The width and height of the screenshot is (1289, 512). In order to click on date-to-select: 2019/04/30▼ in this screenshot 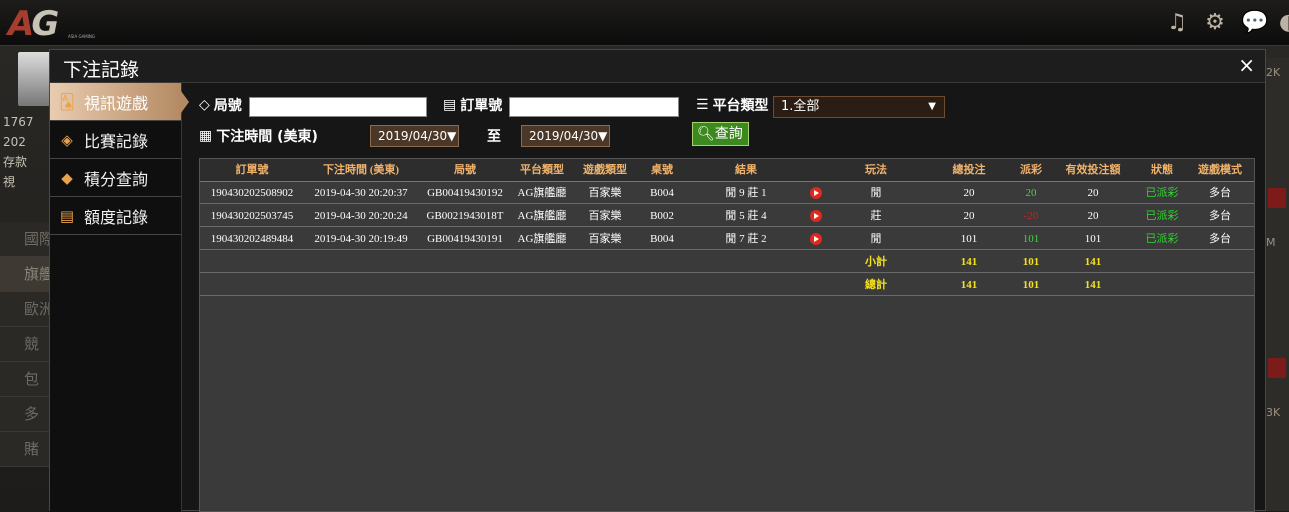, I will do `click(565, 136)`.